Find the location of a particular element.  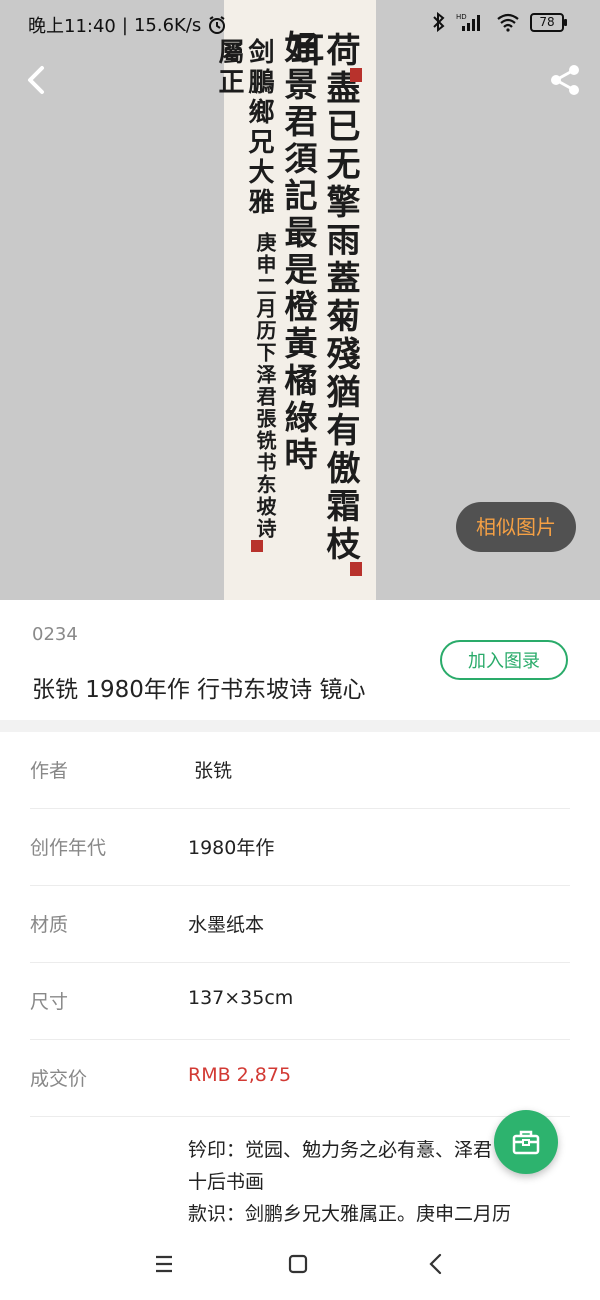

detail-label: 尺寸 is located at coordinates (49, 1002).